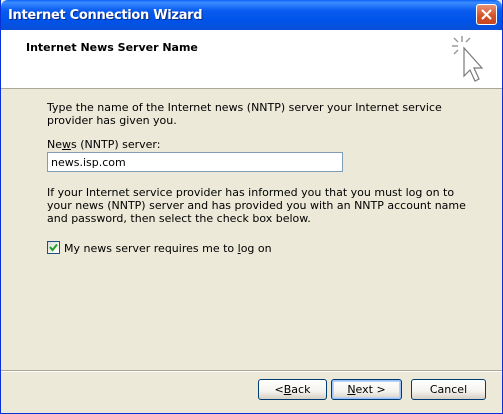 The height and width of the screenshot is (414, 503). What do you see at coordinates (105, 15) in the screenshot?
I see `window-title: Internet Connection Wizard` at bounding box center [105, 15].